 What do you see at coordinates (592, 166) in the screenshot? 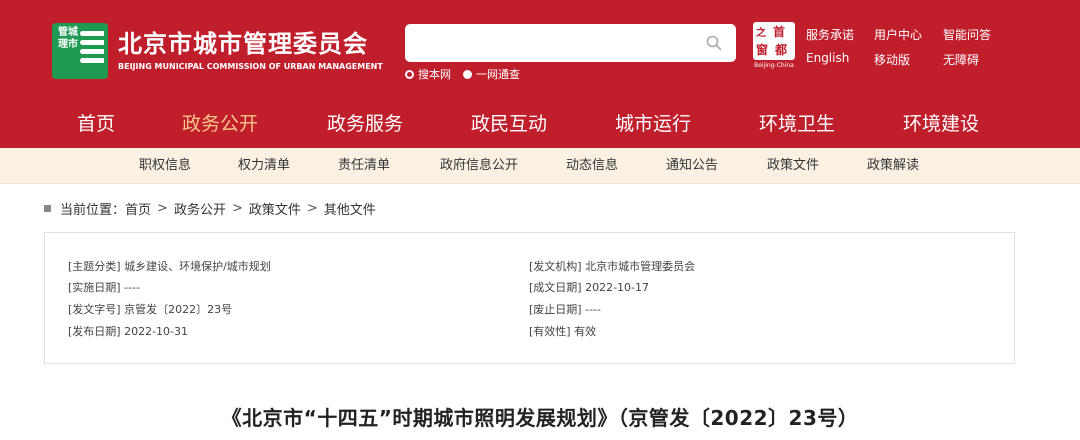
I see `subnav-item-news: 动态信息` at bounding box center [592, 166].